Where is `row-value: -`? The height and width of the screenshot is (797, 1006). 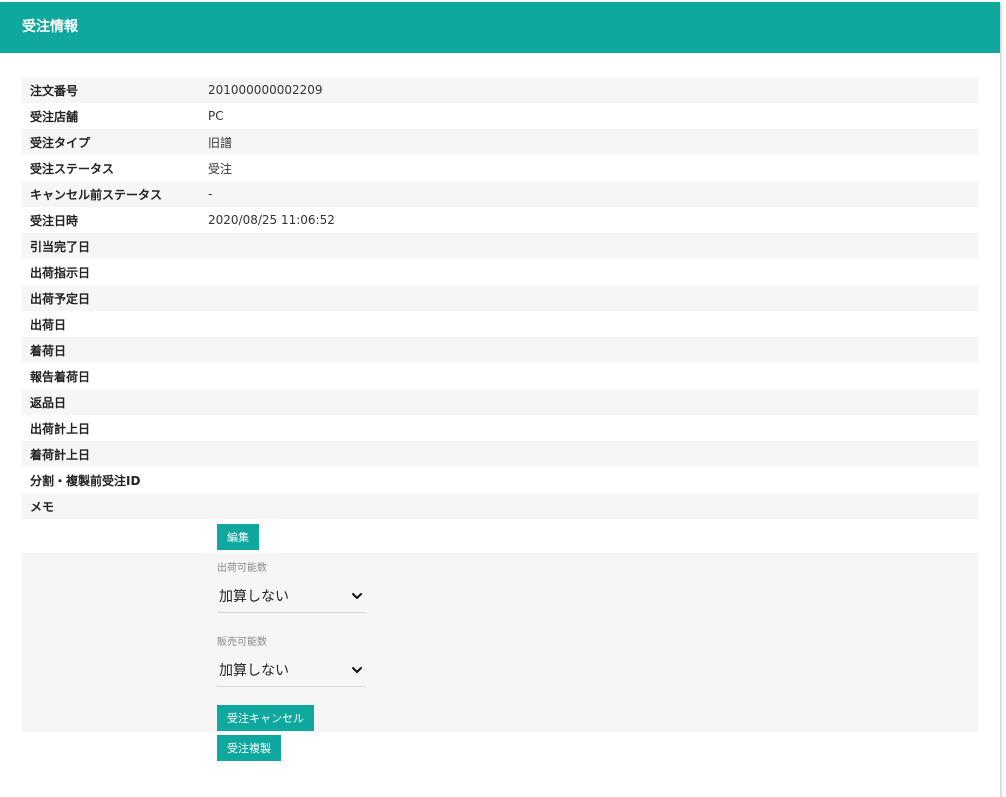
row-value: - is located at coordinates (210, 194).